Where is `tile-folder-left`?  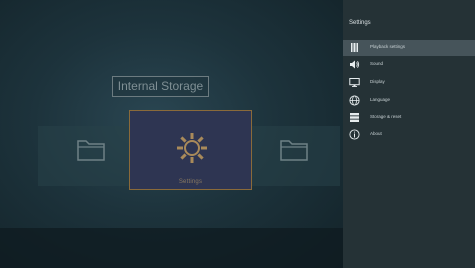 tile-folder-left is located at coordinates (84, 156).